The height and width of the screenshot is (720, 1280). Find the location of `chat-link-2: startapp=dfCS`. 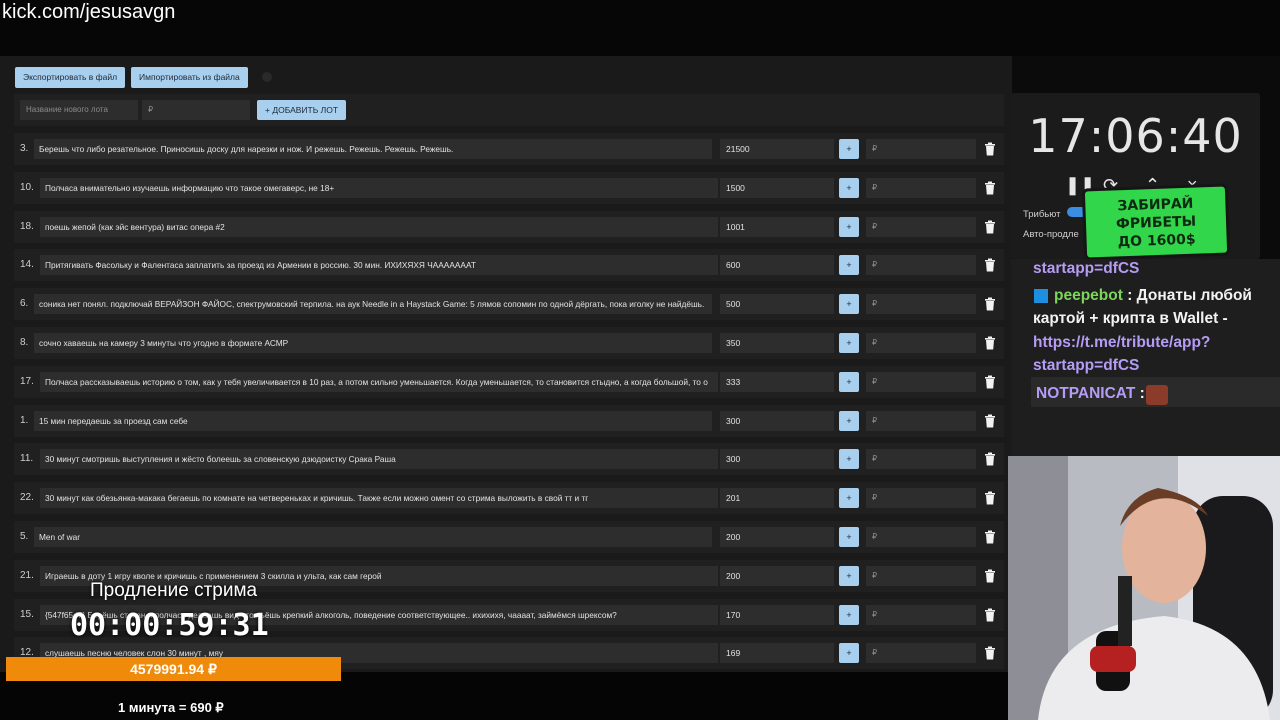

chat-link-2: startapp=dfCS is located at coordinates (1086, 366).